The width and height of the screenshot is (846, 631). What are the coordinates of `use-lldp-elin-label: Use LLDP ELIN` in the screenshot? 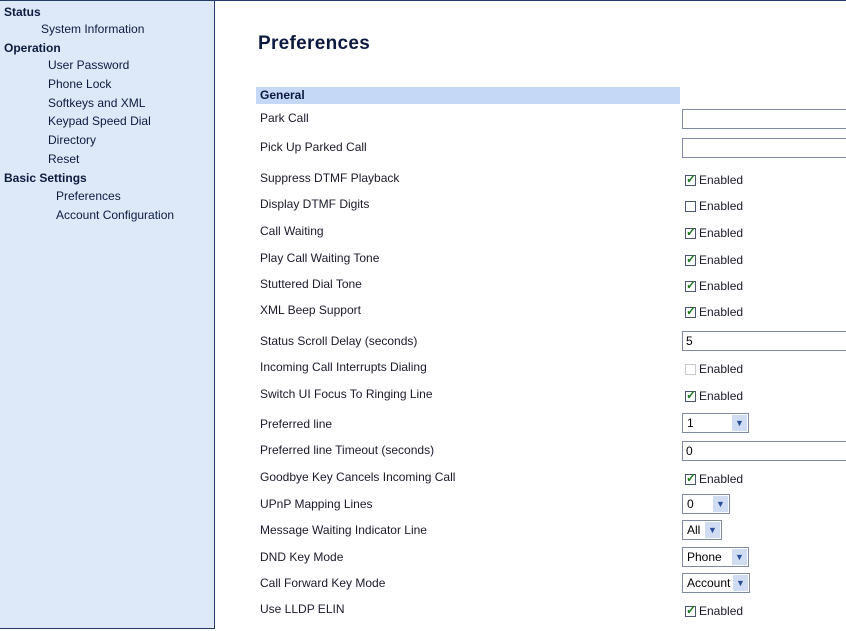 It's located at (302, 609).